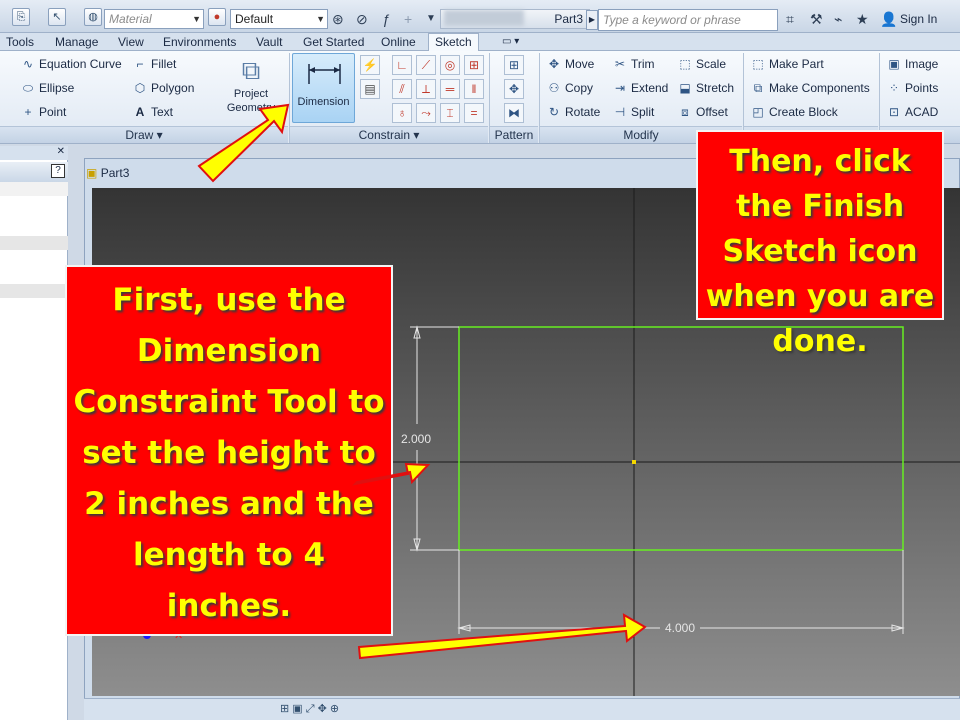  Describe the element at coordinates (333, 42) in the screenshot. I see `tab-get-started: Get Started` at that location.